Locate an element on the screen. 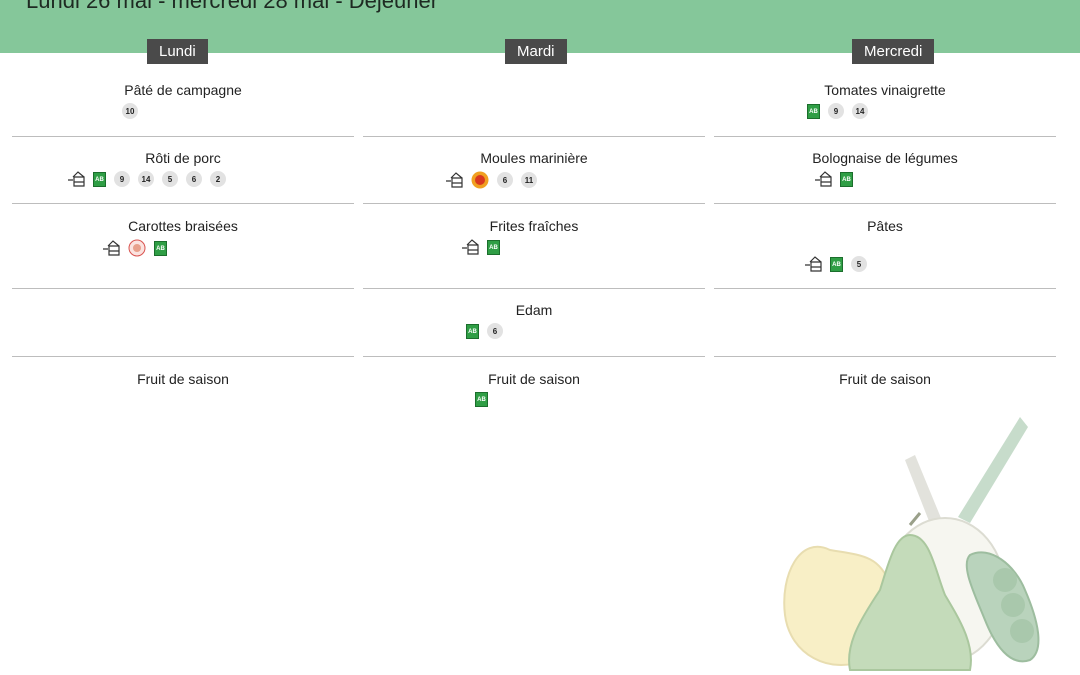 Image resolution: width=1080 pixels, height=675 pixels. fruit-illustration is located at coordinates (911, 544).